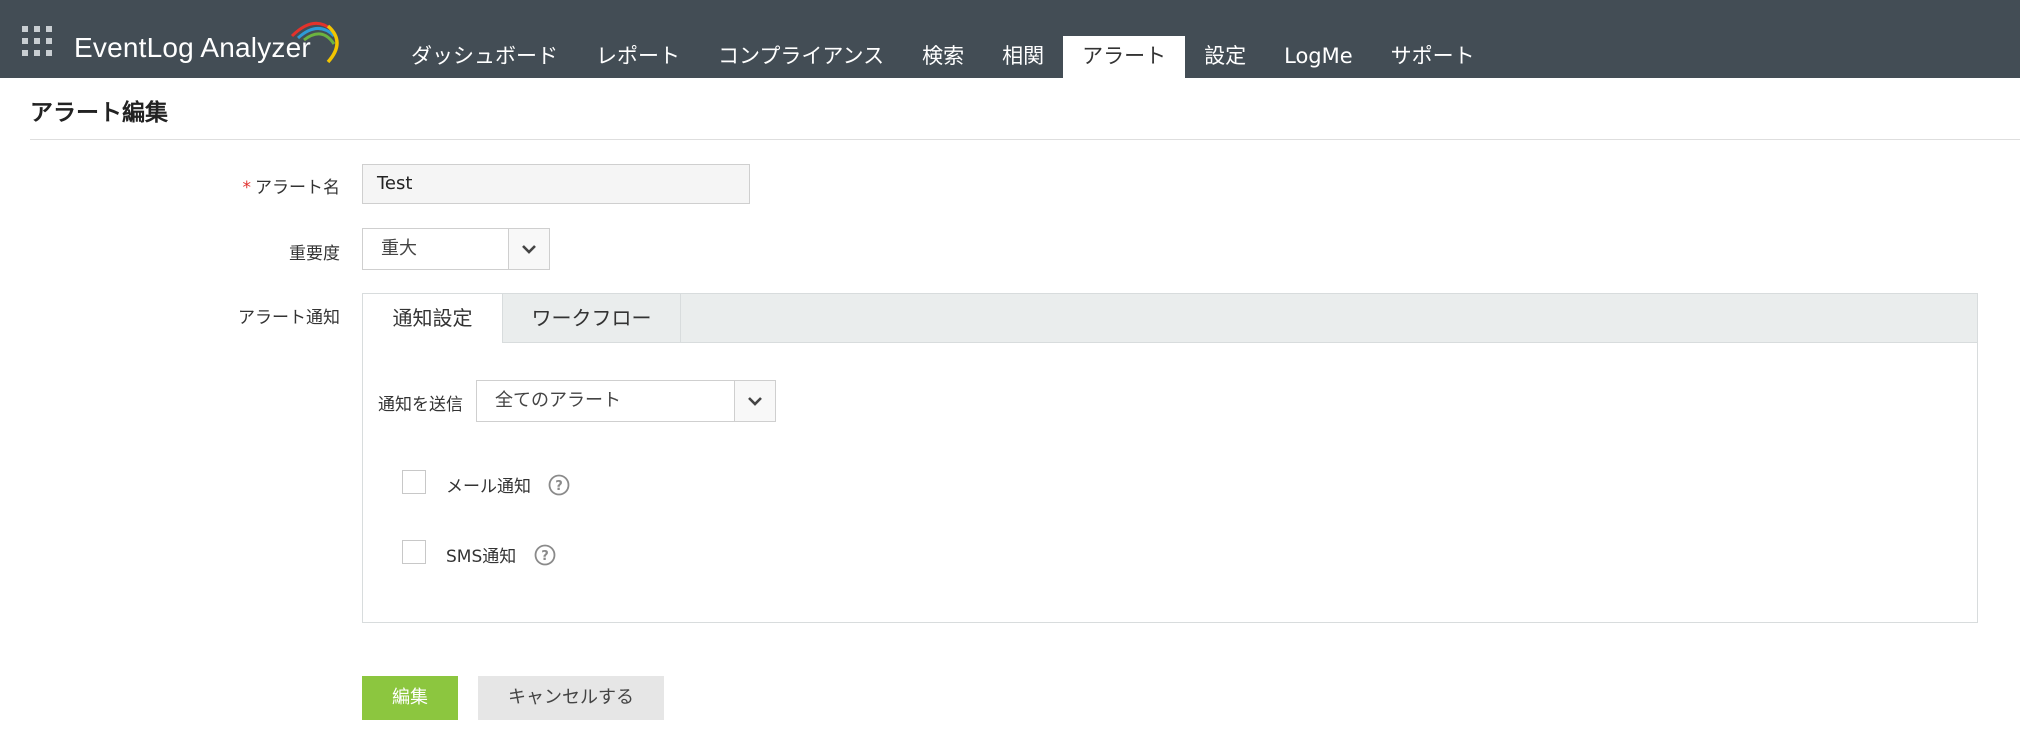 The width and height of the screenshot is (2020, 738). Describe the element at coordinates (37, 41) in the screenshot. I see `app-grid-icon` at that location.